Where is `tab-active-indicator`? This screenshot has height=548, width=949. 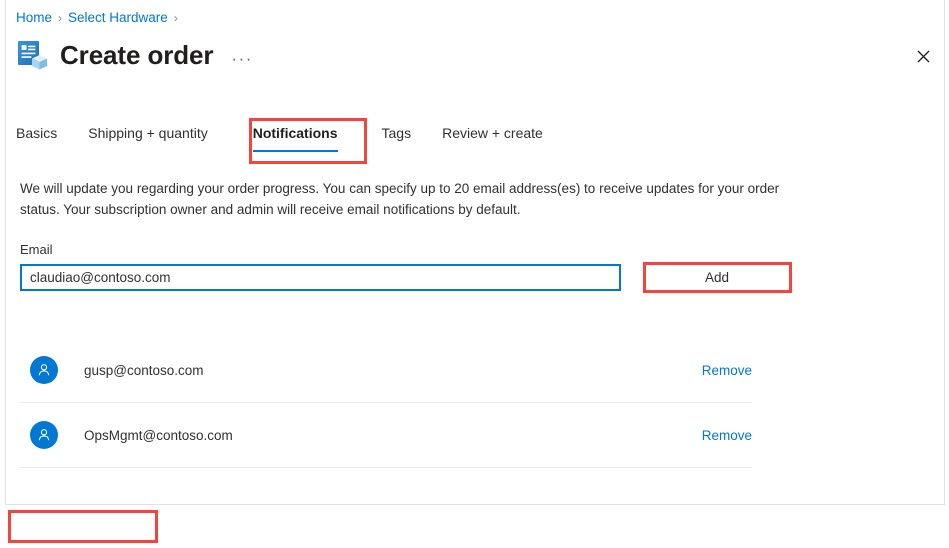
tab-active-indicator is located at coordinates (295, 151).